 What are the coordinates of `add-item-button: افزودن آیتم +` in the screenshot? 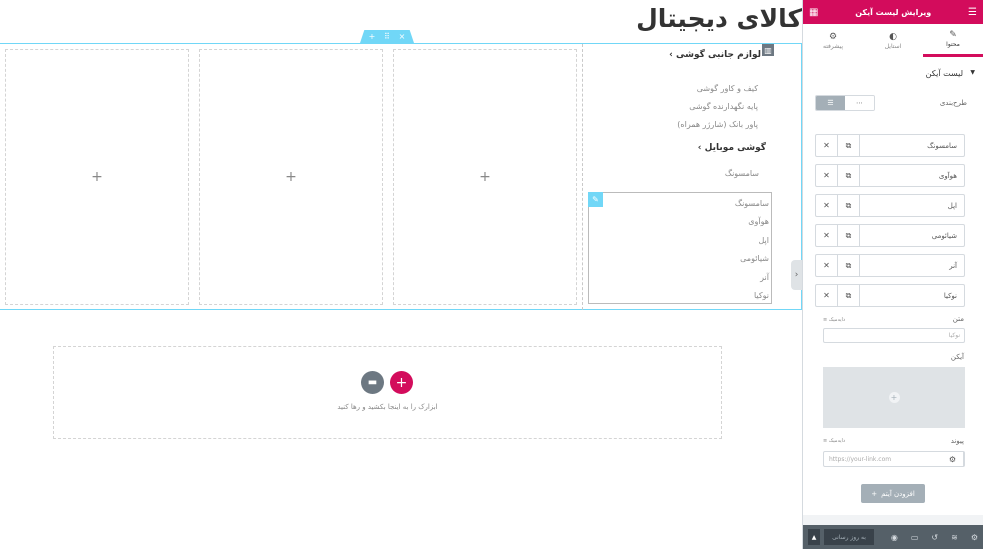 It's located at (893, 493).